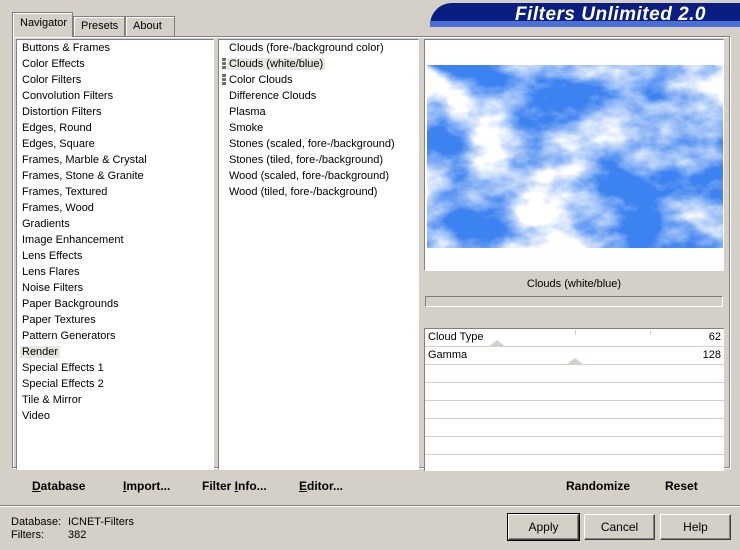 This screenshot has height=550, width=740. Describe the element at coordinates (57, 128) in the screenshot. I see `category-label: Edges, Round` at that location.